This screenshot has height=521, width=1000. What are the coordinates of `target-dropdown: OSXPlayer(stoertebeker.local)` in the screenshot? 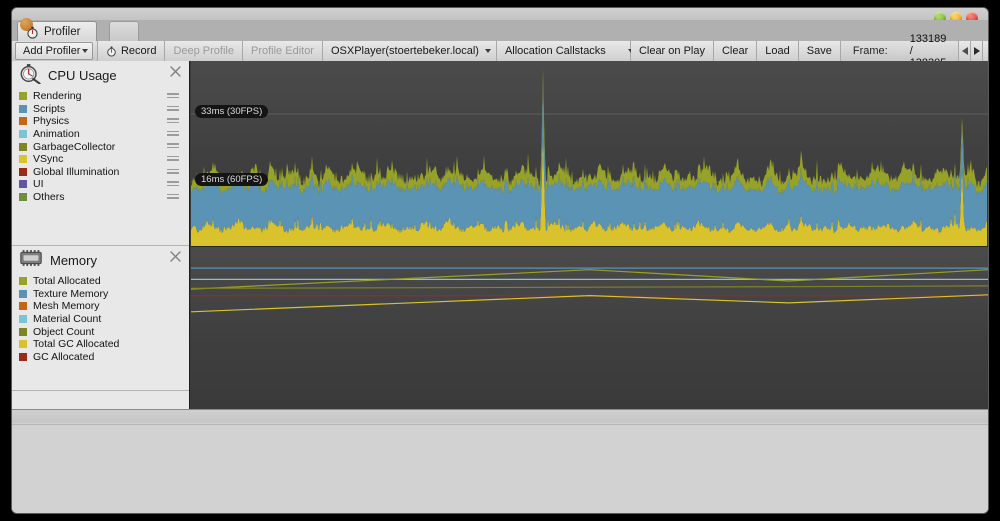 It's located at (409, 51).